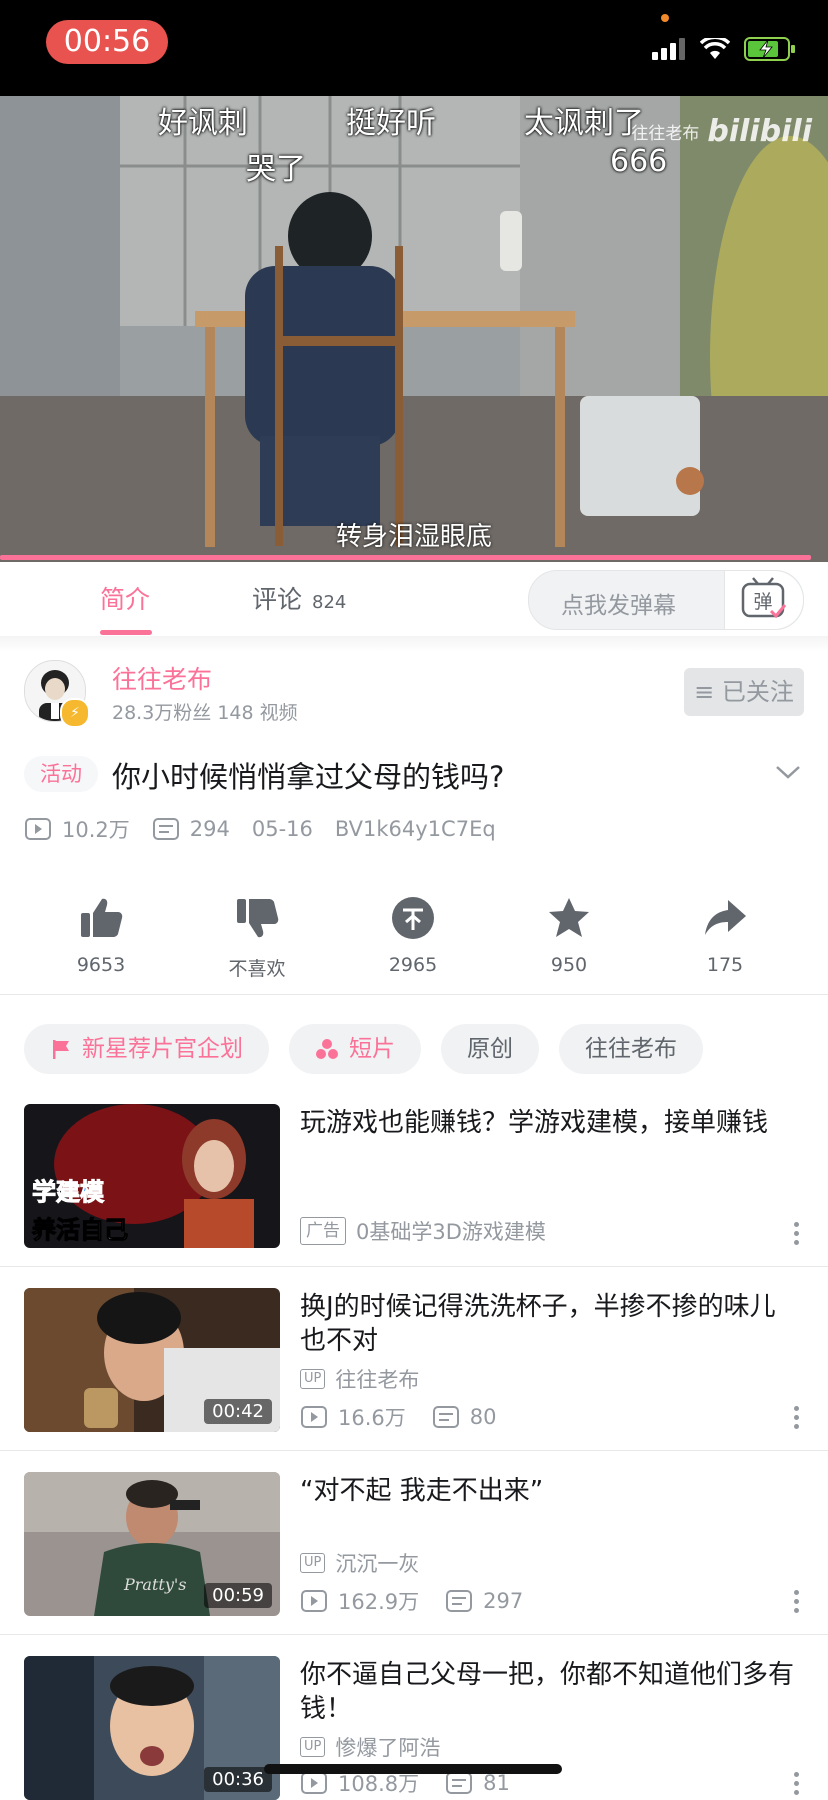  What do you see at coordinates (126, 632) in the screenshot?
I see `tab-active-indicator` at bounding box center [126, 632].